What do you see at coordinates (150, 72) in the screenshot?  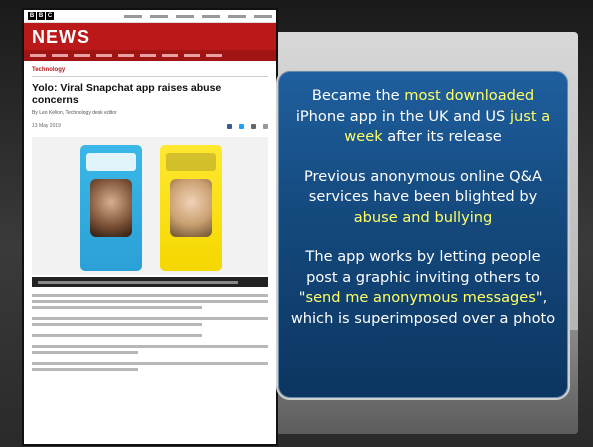 I see `section-tag: Technology` at bounding box center [150, 72].